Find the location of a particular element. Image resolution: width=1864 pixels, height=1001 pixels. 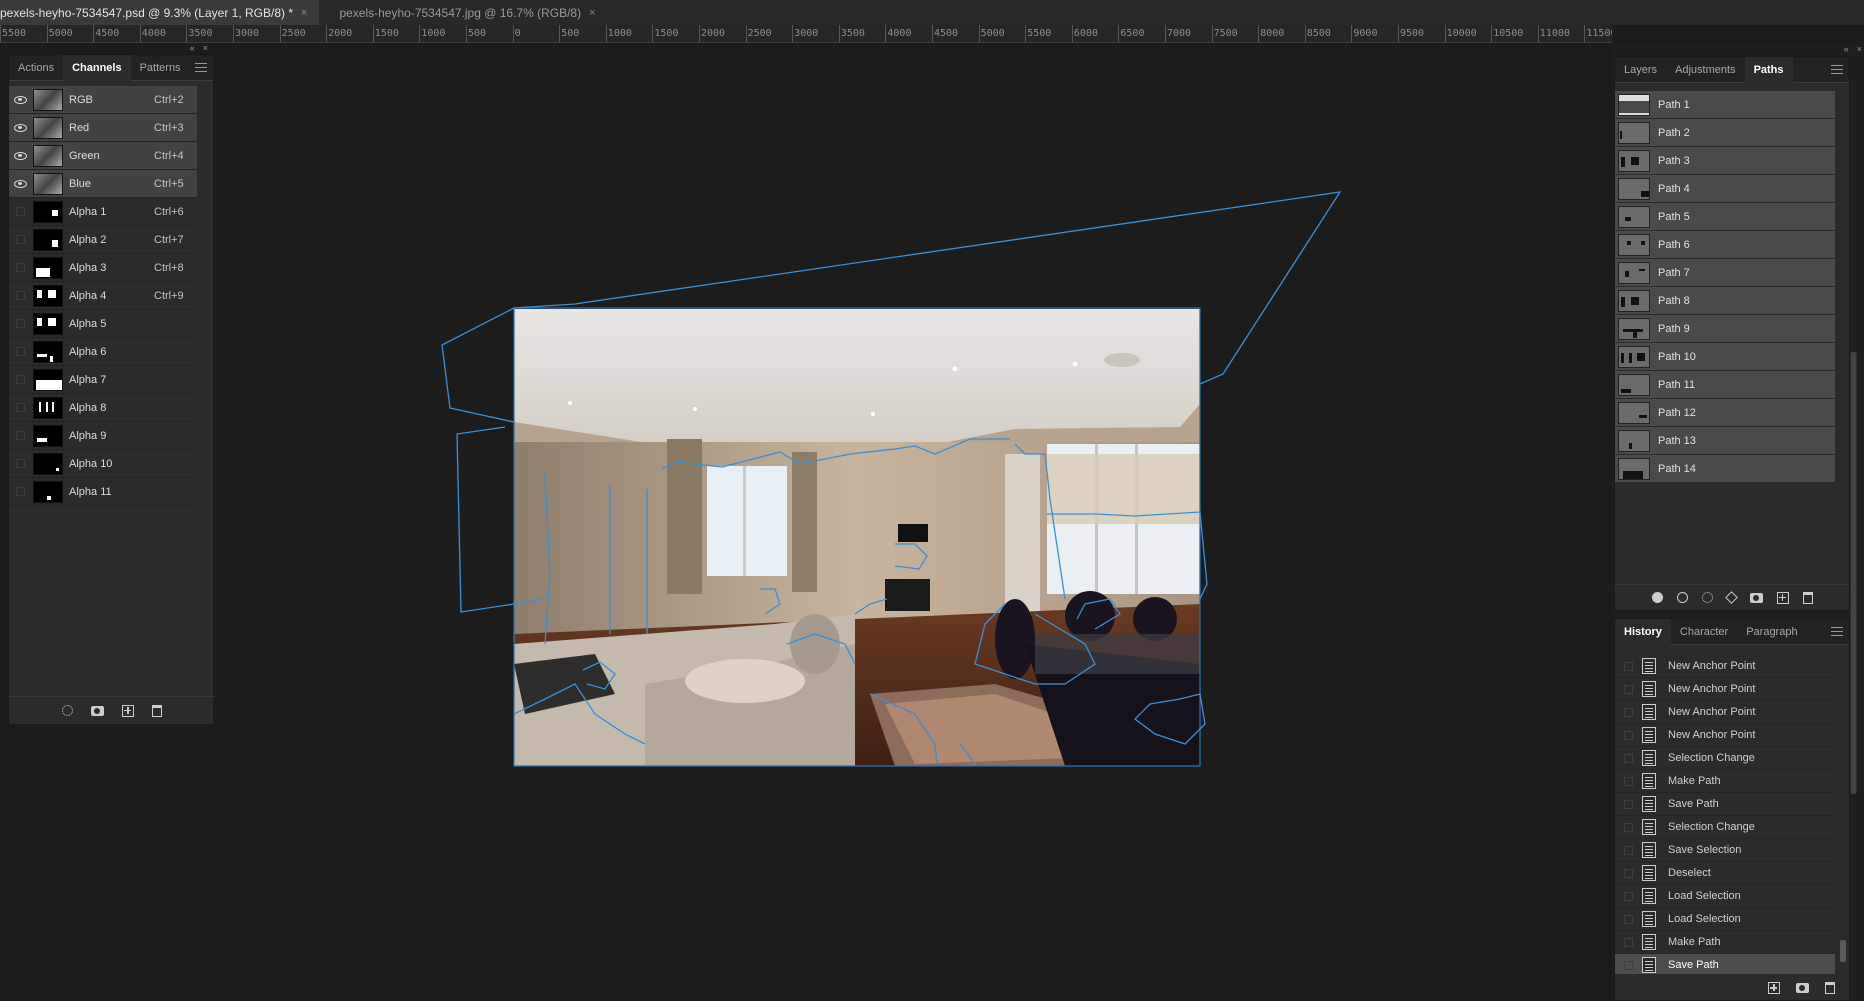

channel-row: Alpha 8 is located at coordinates (103, 408).